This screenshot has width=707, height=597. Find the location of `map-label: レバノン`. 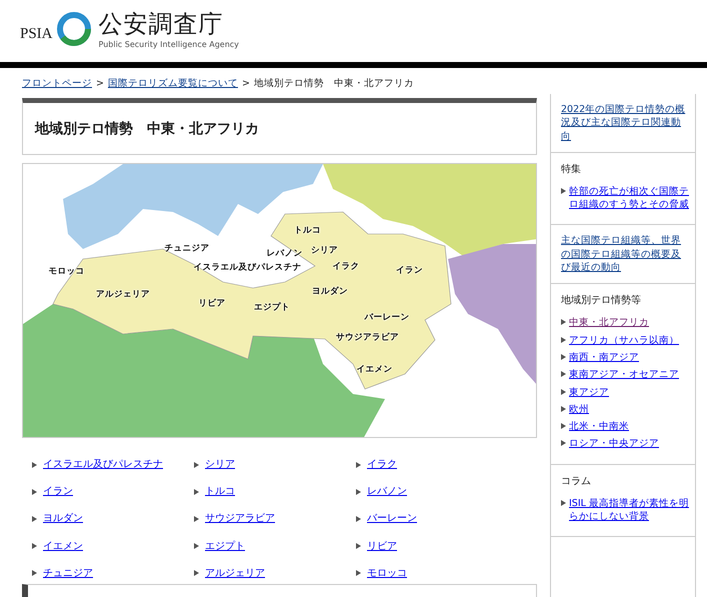

map-label: レバノン is located at coordinates (284, 254).